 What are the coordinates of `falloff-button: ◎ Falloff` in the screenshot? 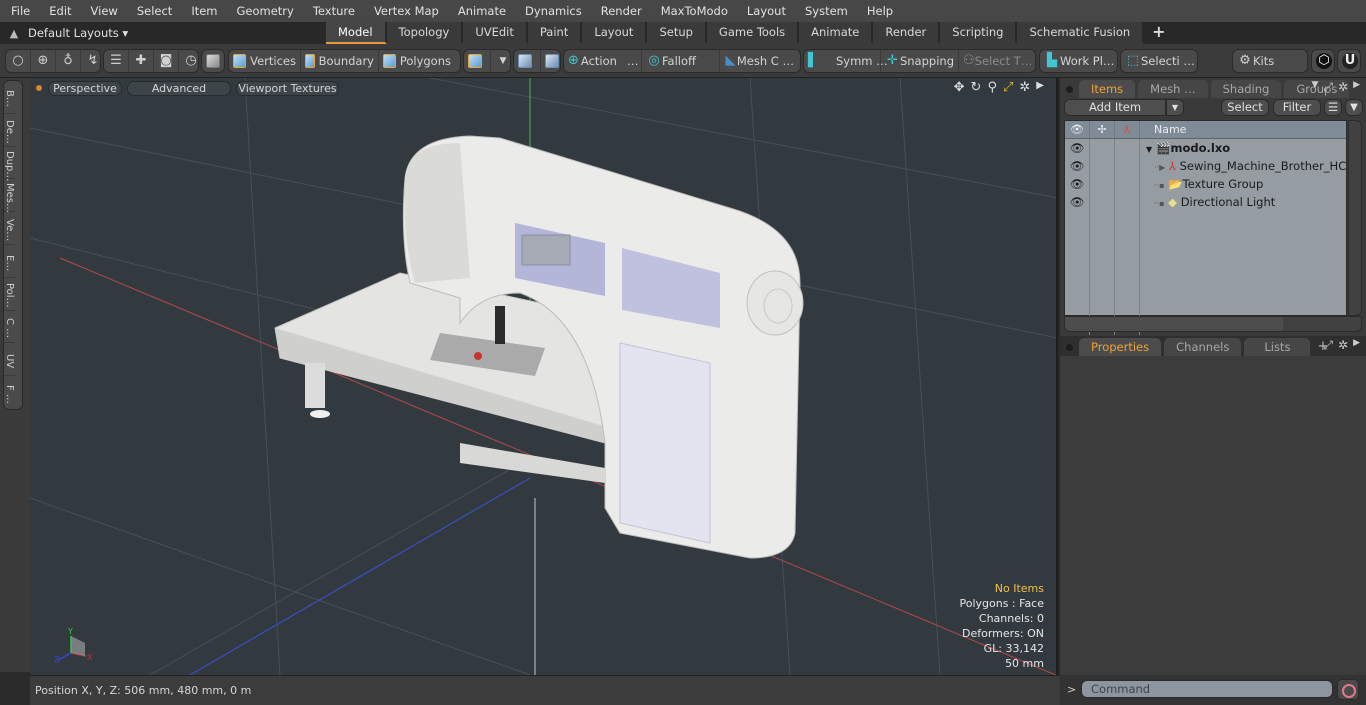 It's located at (681, 61).